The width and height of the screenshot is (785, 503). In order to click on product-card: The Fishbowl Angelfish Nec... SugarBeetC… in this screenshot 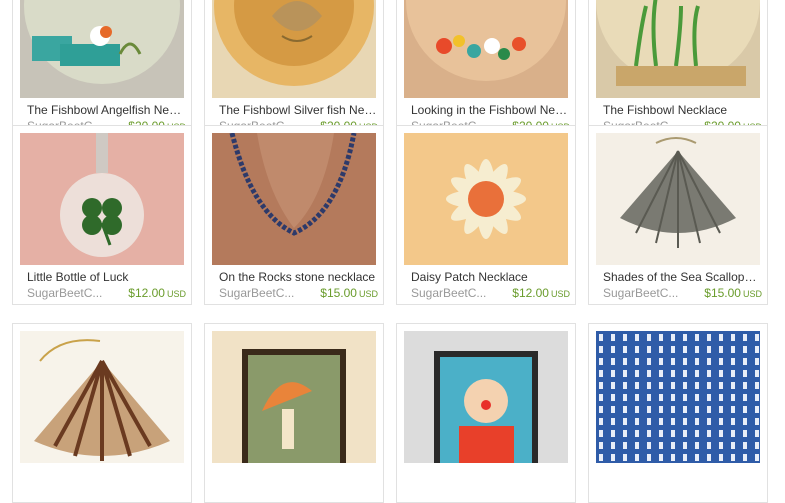, I will do `click(102, 69)`.